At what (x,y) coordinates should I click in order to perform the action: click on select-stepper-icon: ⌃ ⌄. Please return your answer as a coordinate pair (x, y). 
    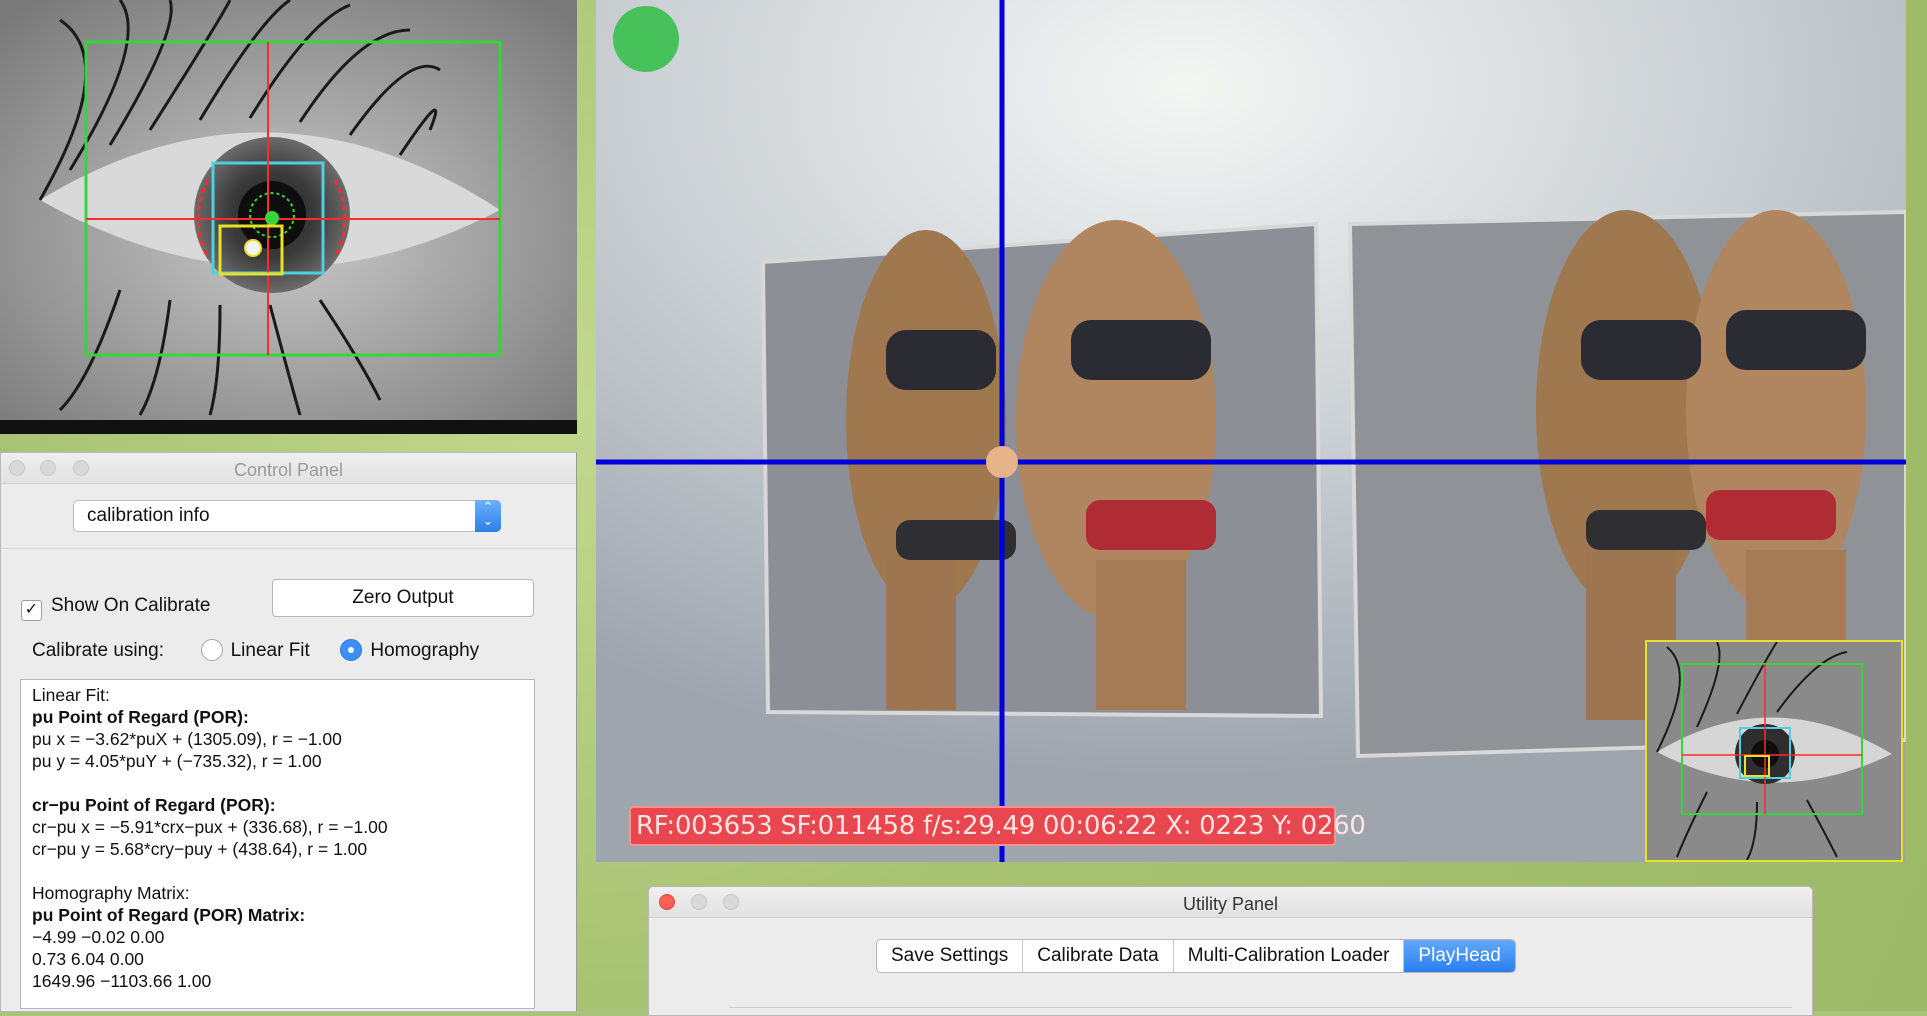
    Looking at the image, I should click on (488, 516).